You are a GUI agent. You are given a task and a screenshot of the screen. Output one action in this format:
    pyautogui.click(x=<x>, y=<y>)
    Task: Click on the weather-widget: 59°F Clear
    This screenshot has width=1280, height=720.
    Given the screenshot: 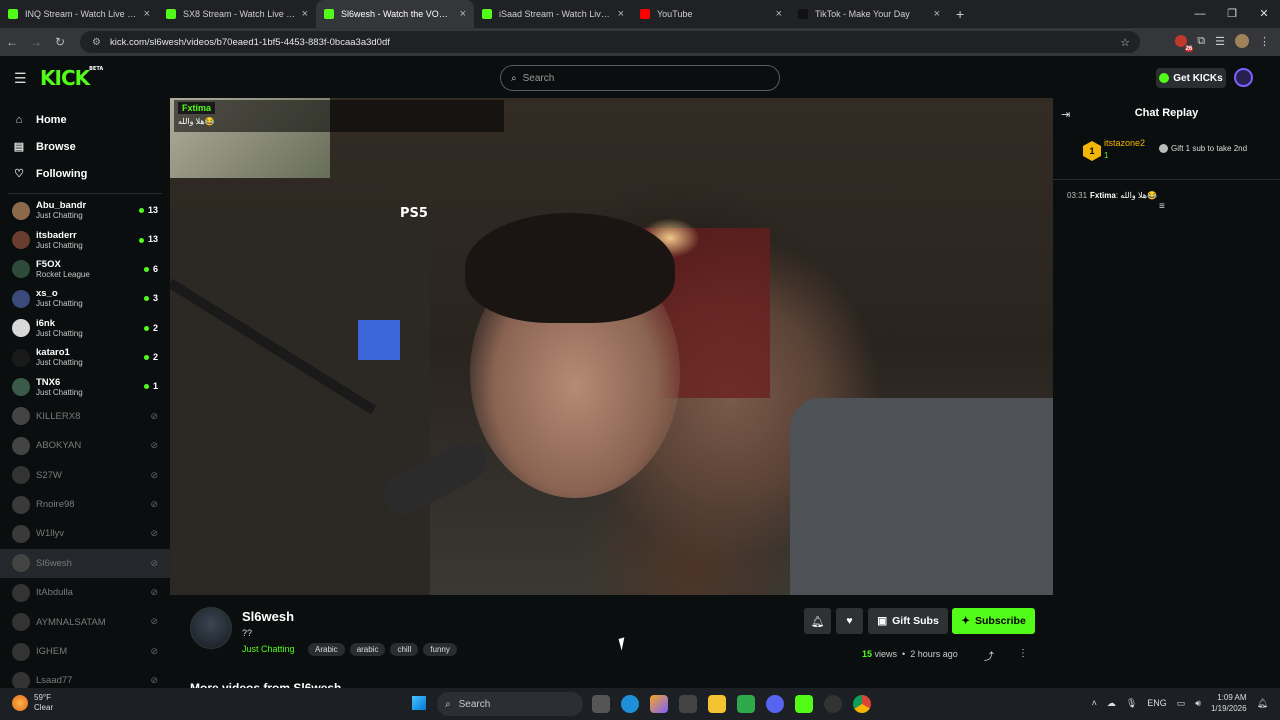 What is the action you would take?
    pyautogui.click(x=32, y=703)
    